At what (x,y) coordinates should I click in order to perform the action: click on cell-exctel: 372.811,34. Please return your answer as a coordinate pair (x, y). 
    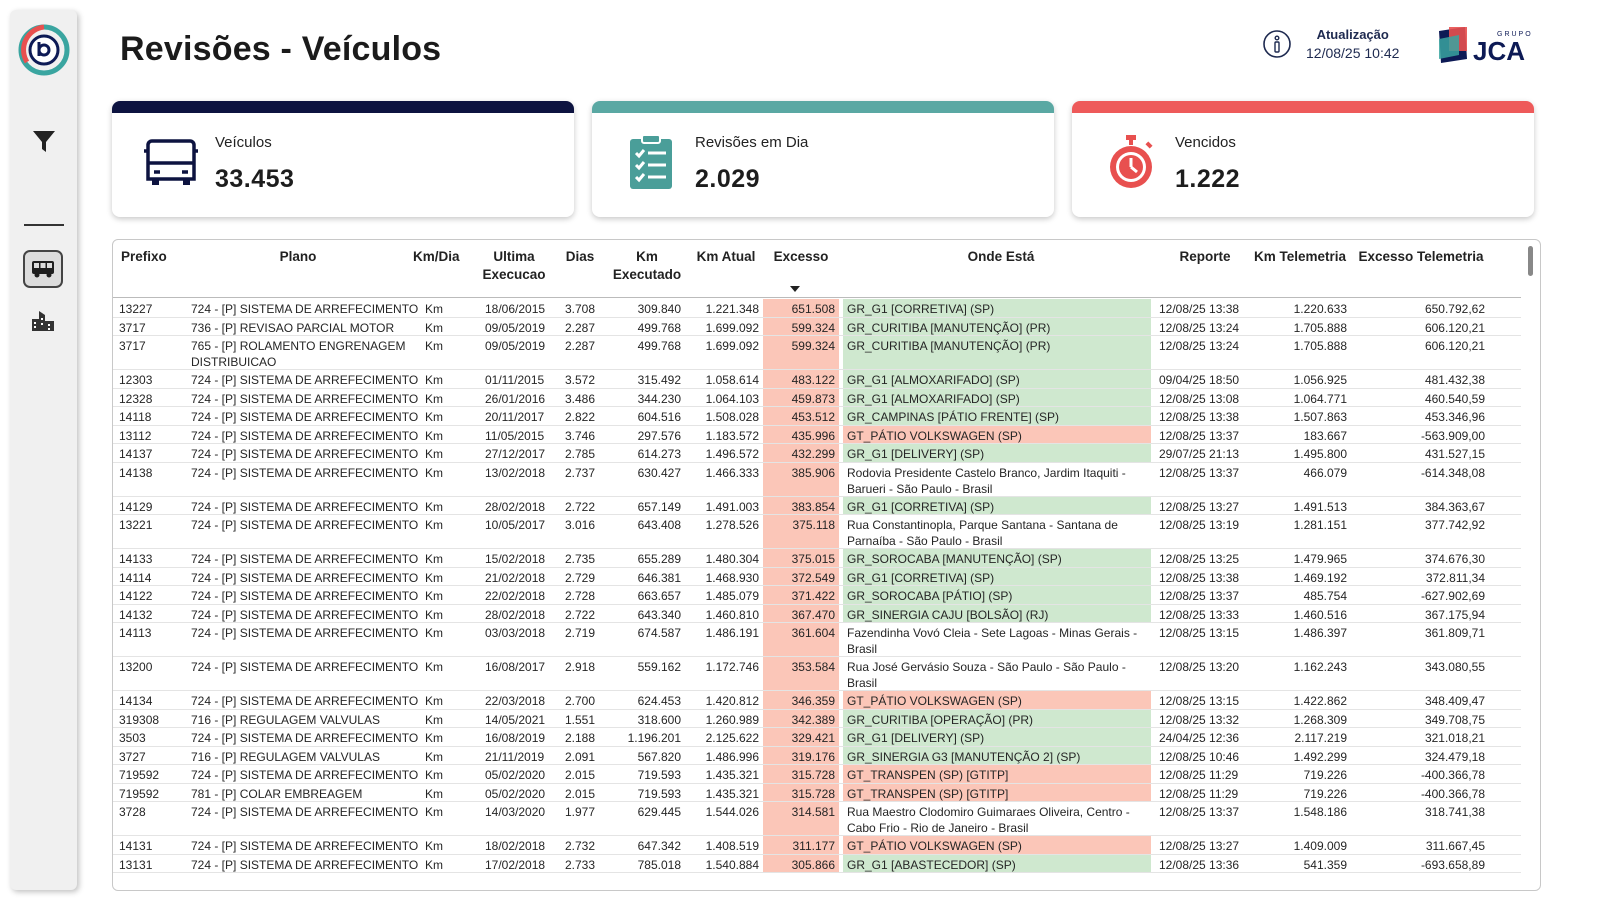
    Looking at the image, I should click on (1455, 577).